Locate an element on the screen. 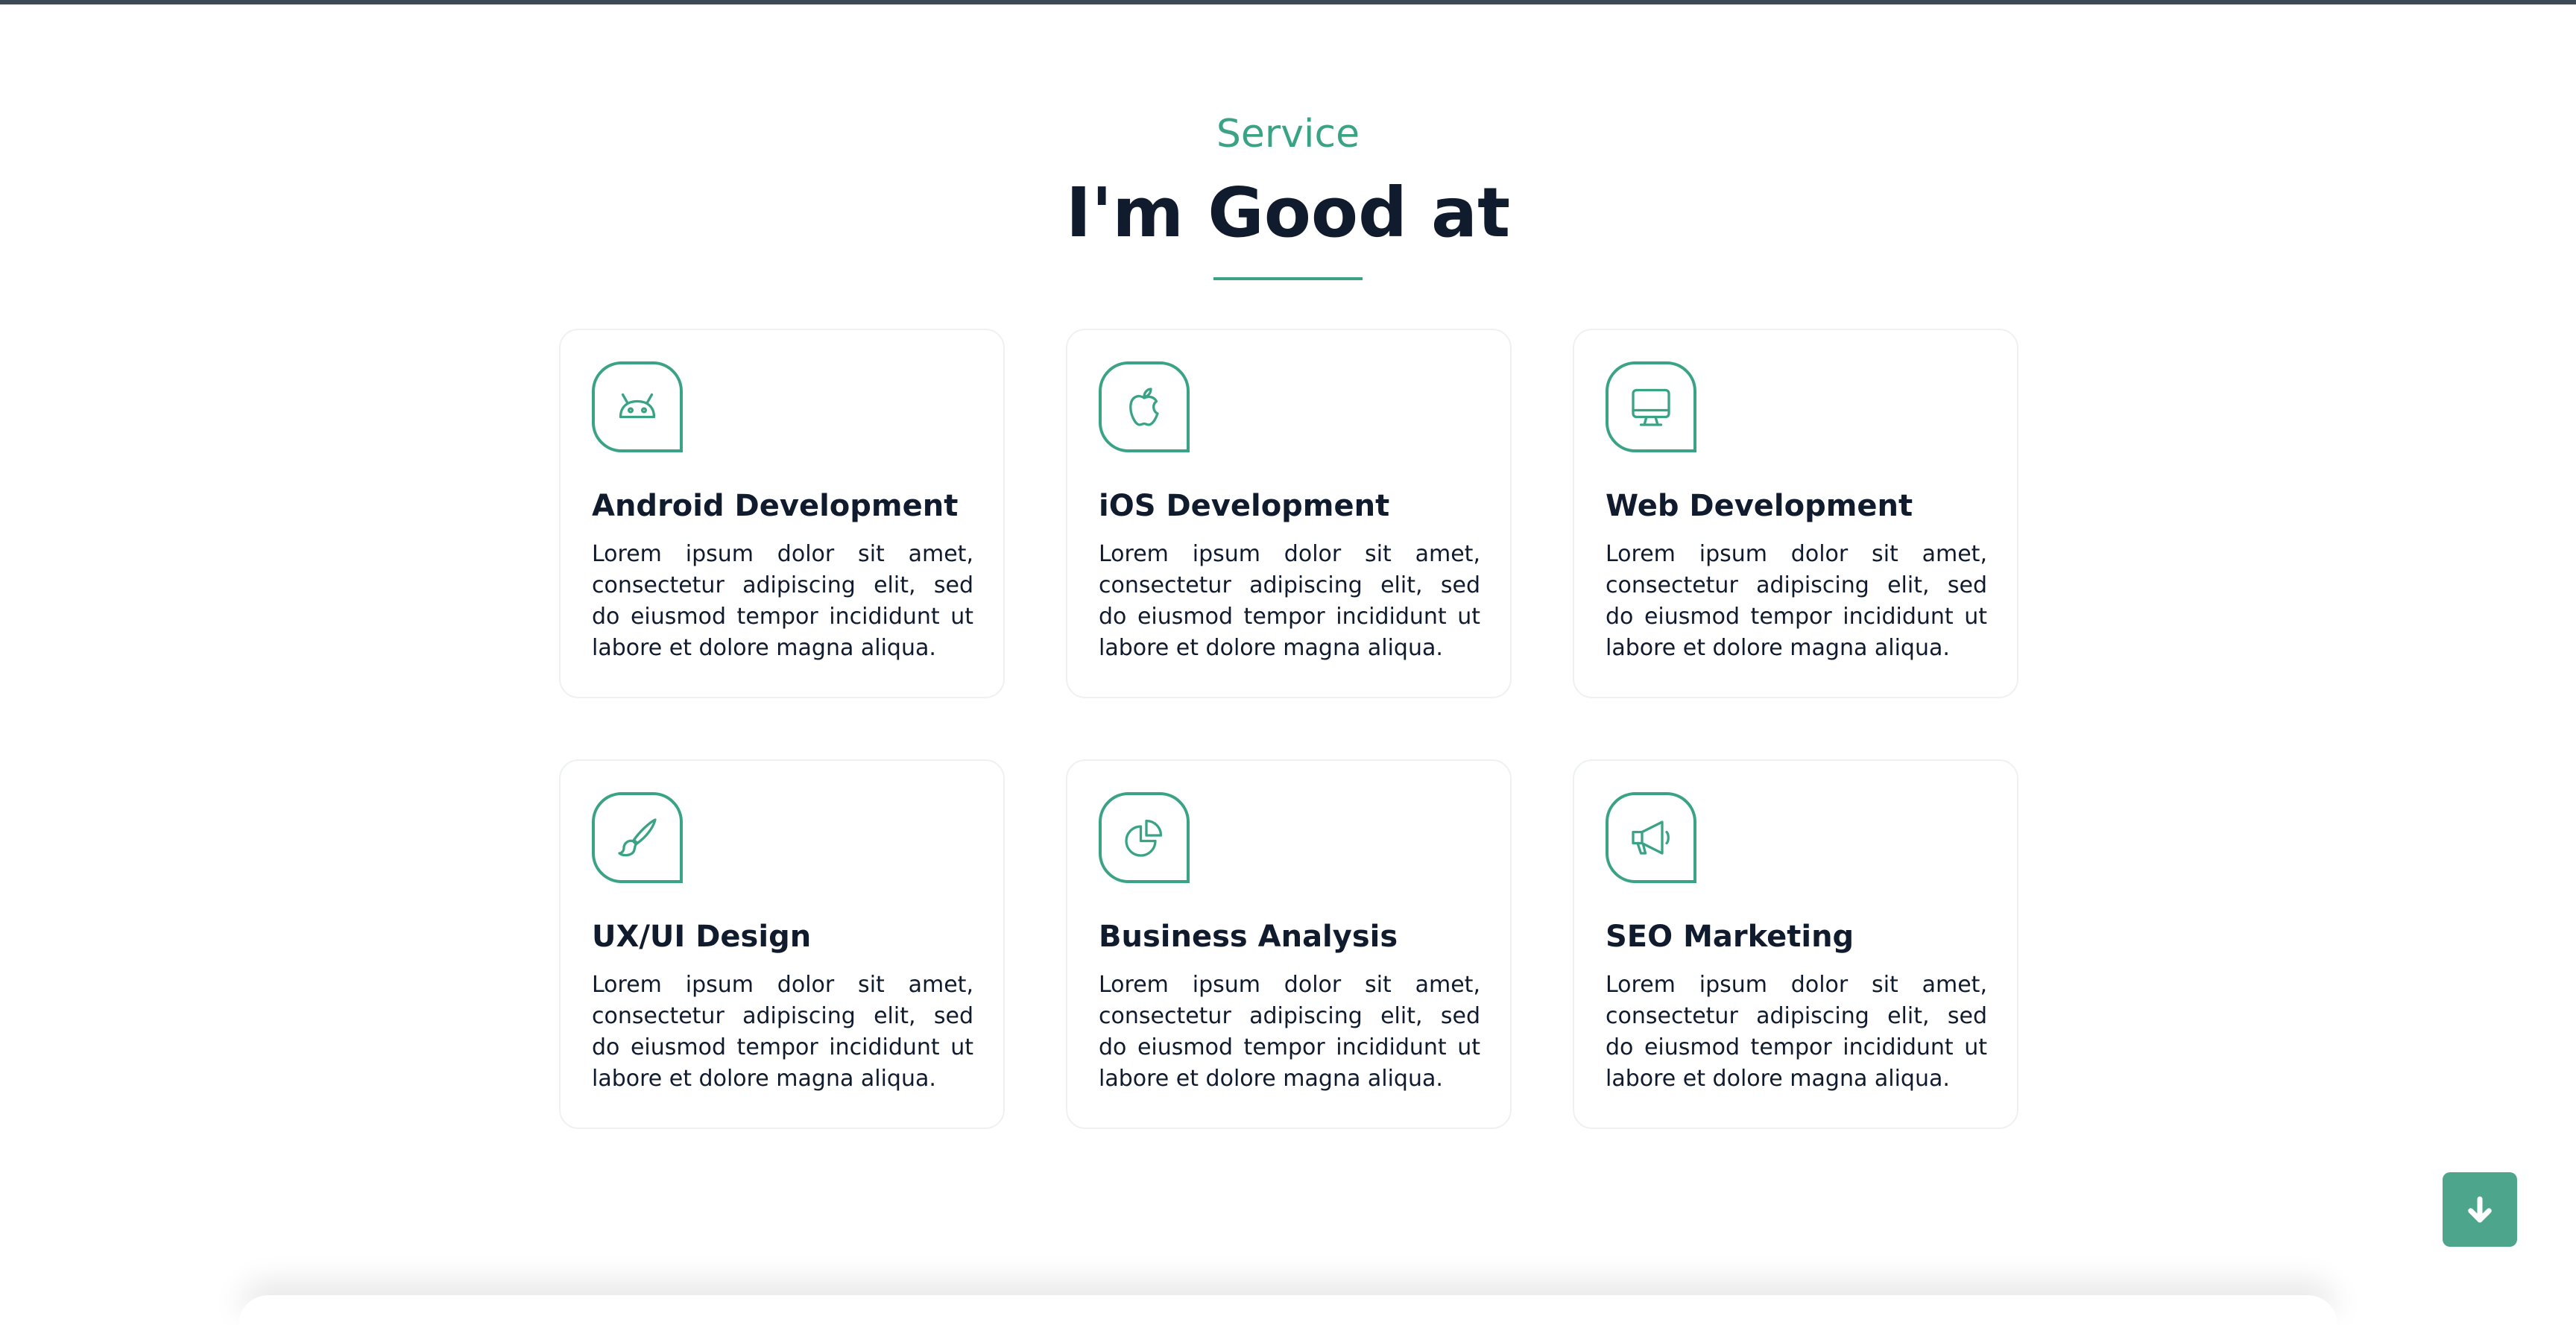 The image size is (2576, 1325). section-title: I'm Good at is located at coordinates (1288, 213).